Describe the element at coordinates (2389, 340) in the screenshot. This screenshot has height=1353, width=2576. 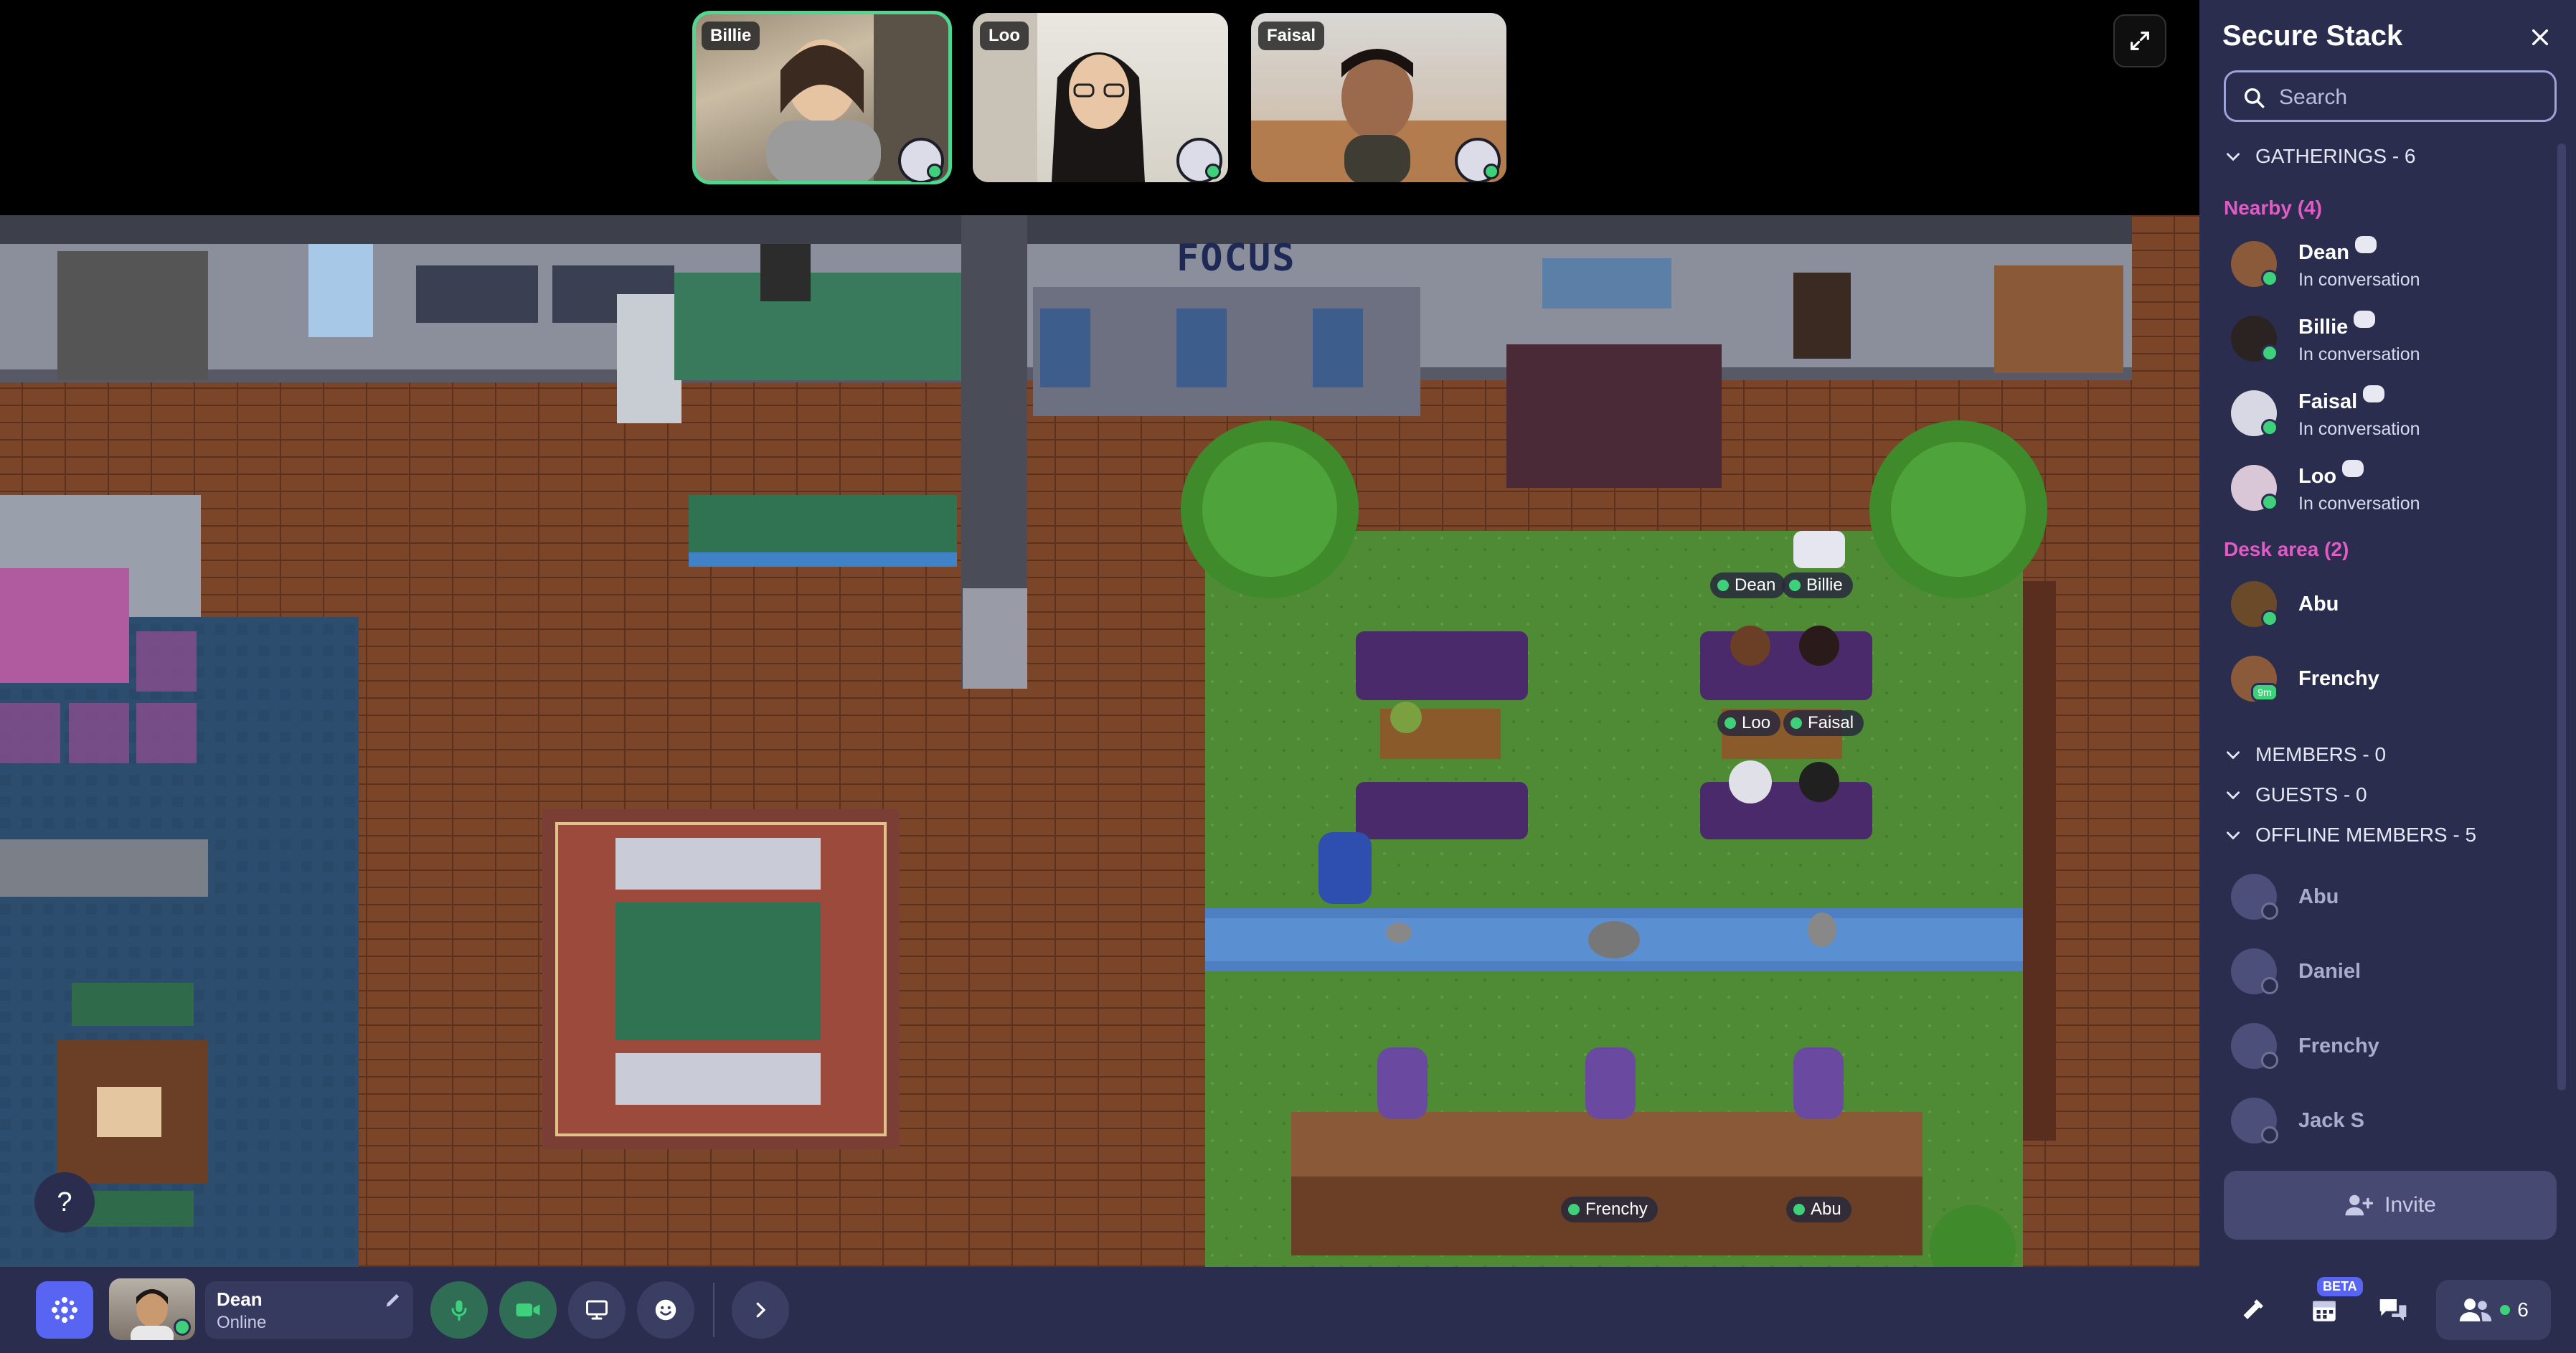
I see `person-billie: Billie In conversation` at that location.